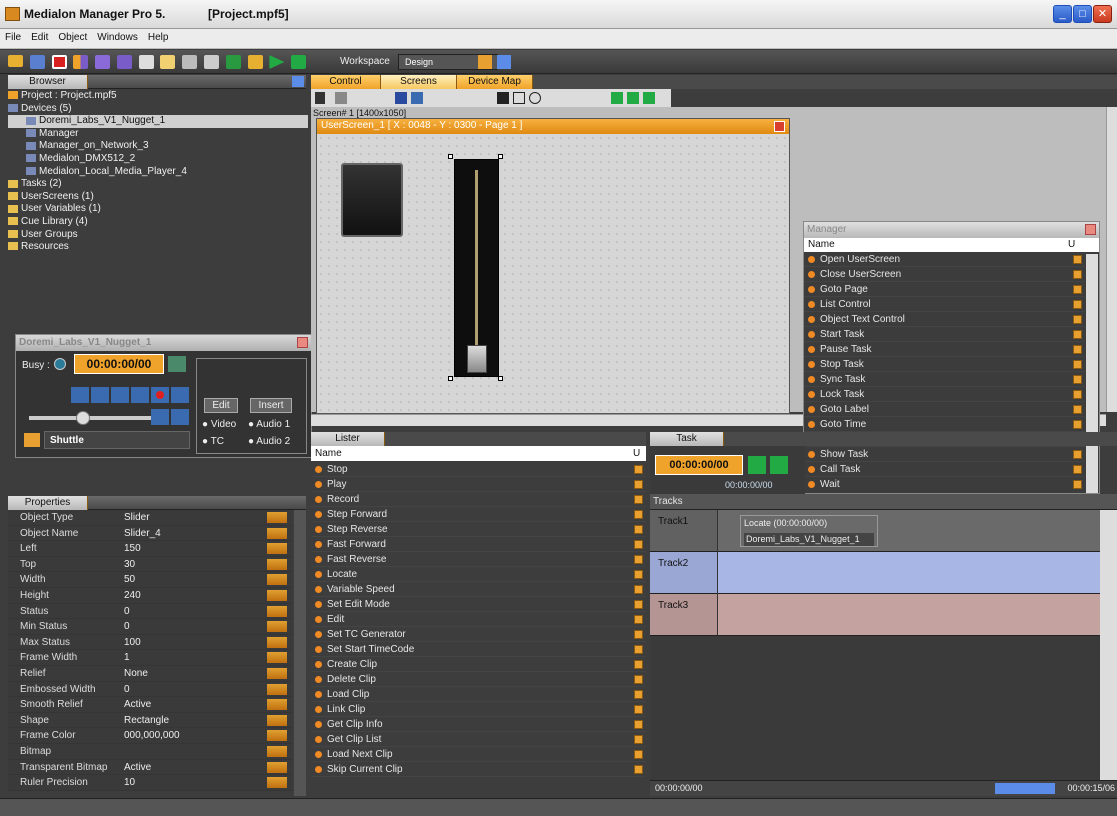  I want to click on property-row: Smooth Relief Active, so click(150, 705).